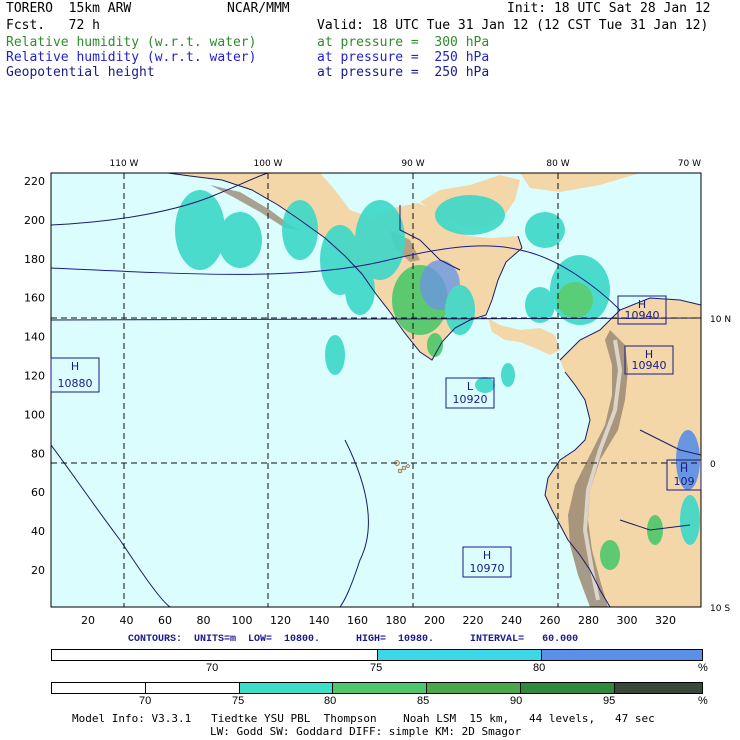 Image resolution: width=740 pixels, height=740 pixels. Describe the element at coordinates (703, 701) in the screenshot. I see `cb2-label-pct: %` at that location.